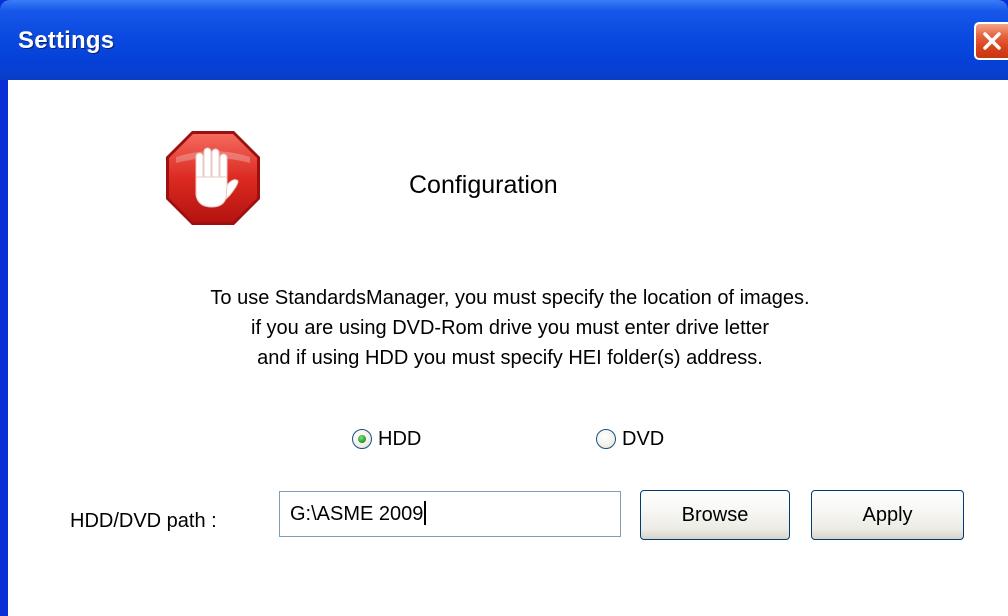 The width and height of the screenshot is (1008, 616). Describe the element at coordinates (399, 439) in the screenshot. I see `hdd-radio-label: HDD` at that location.